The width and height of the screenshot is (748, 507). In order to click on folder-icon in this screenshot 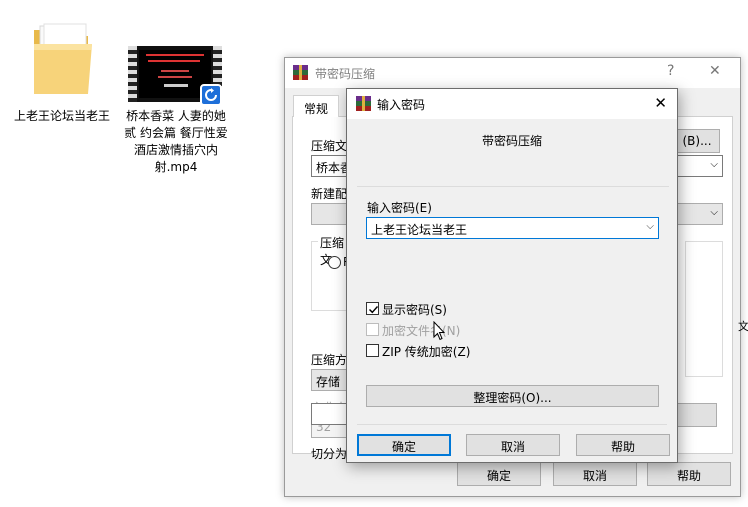, I will do `click(63, 60)`.